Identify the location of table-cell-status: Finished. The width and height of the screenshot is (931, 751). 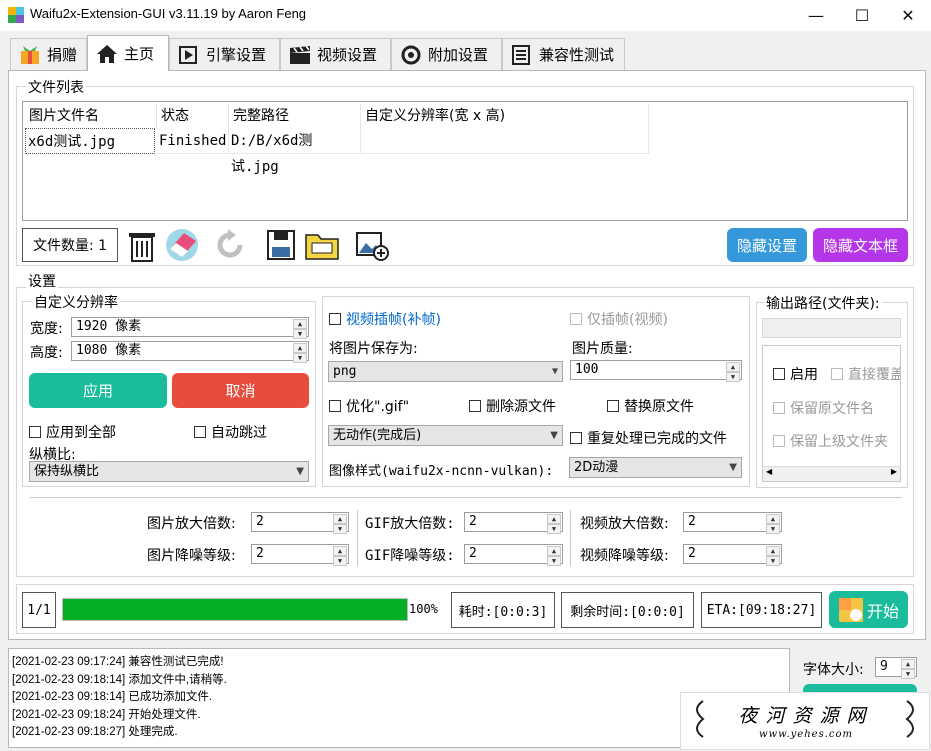
(193, 141).